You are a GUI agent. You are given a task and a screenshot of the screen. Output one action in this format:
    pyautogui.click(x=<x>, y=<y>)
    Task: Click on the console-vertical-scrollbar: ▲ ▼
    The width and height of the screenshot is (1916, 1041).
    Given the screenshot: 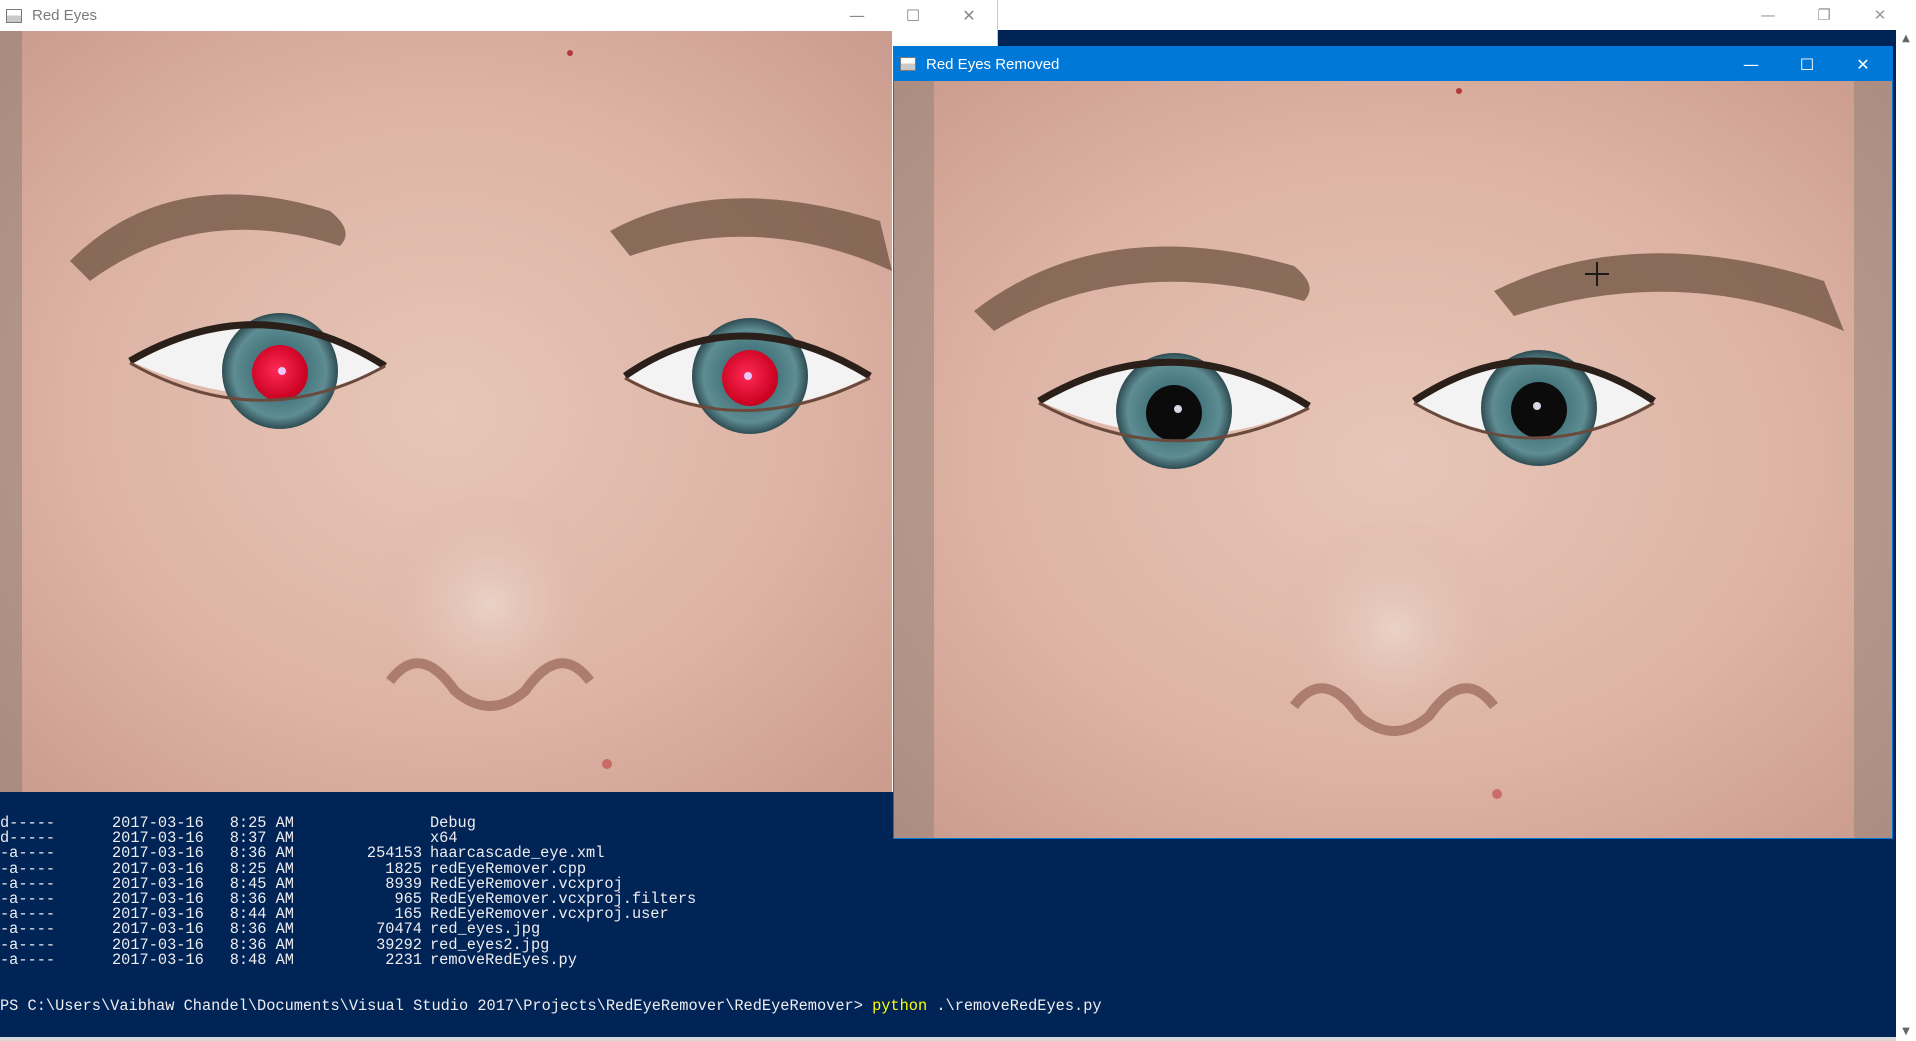 What is the action you would take?
    pyautogui.click(x=1906, y=535)
    